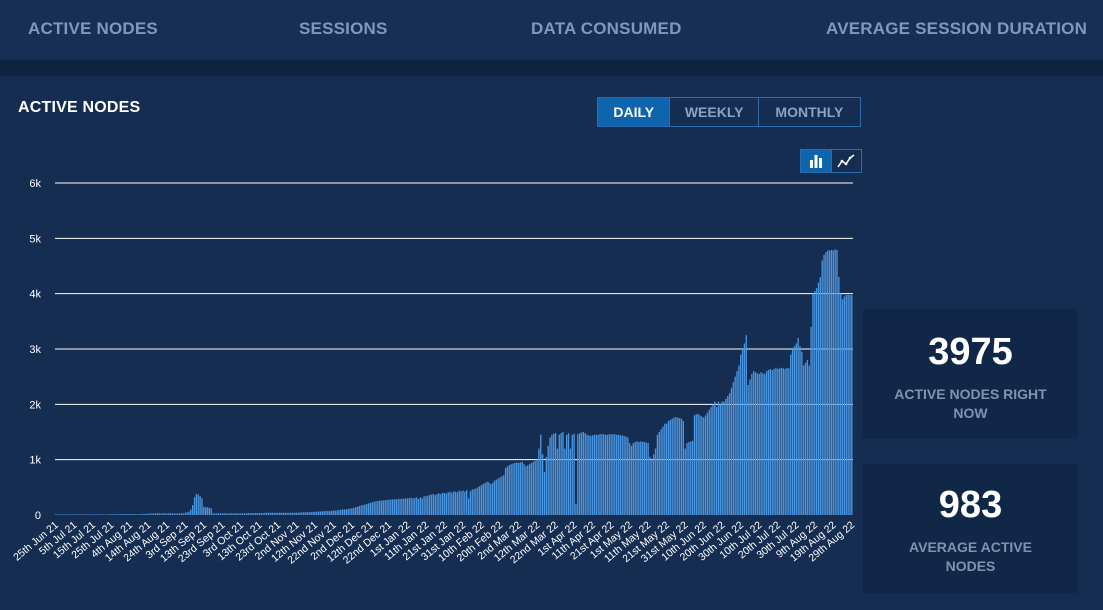 Image resolution: width=1103 pixels, height=610 pixels. Describe the element at coordinates (606, 29) in the screenshot. I see `tab-data-consumed: DATA CONSUMED` at that location.